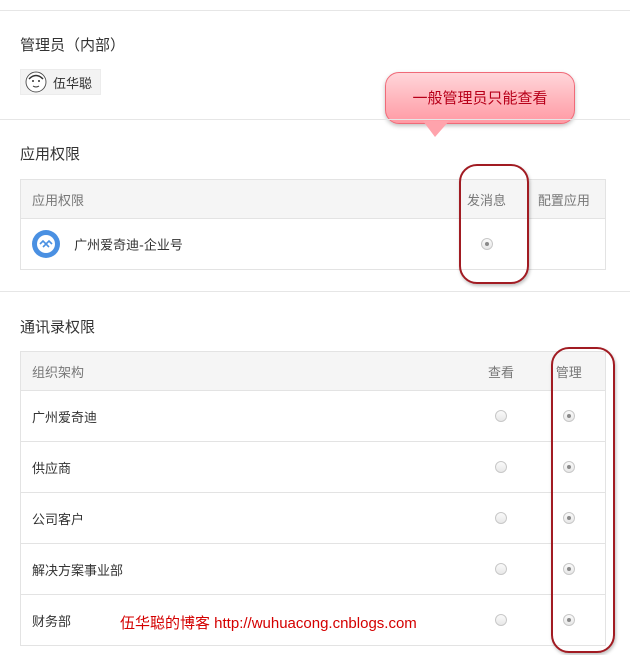  Describe the element at coordinates (235, 244) in the screenshot. I see `app-cell: 广州爱奇迪-企业号` at that location.